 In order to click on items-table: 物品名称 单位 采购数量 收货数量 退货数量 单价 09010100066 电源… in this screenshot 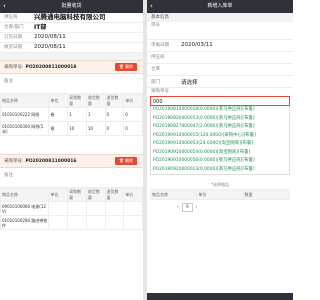, I will do `click(71, 209)`.